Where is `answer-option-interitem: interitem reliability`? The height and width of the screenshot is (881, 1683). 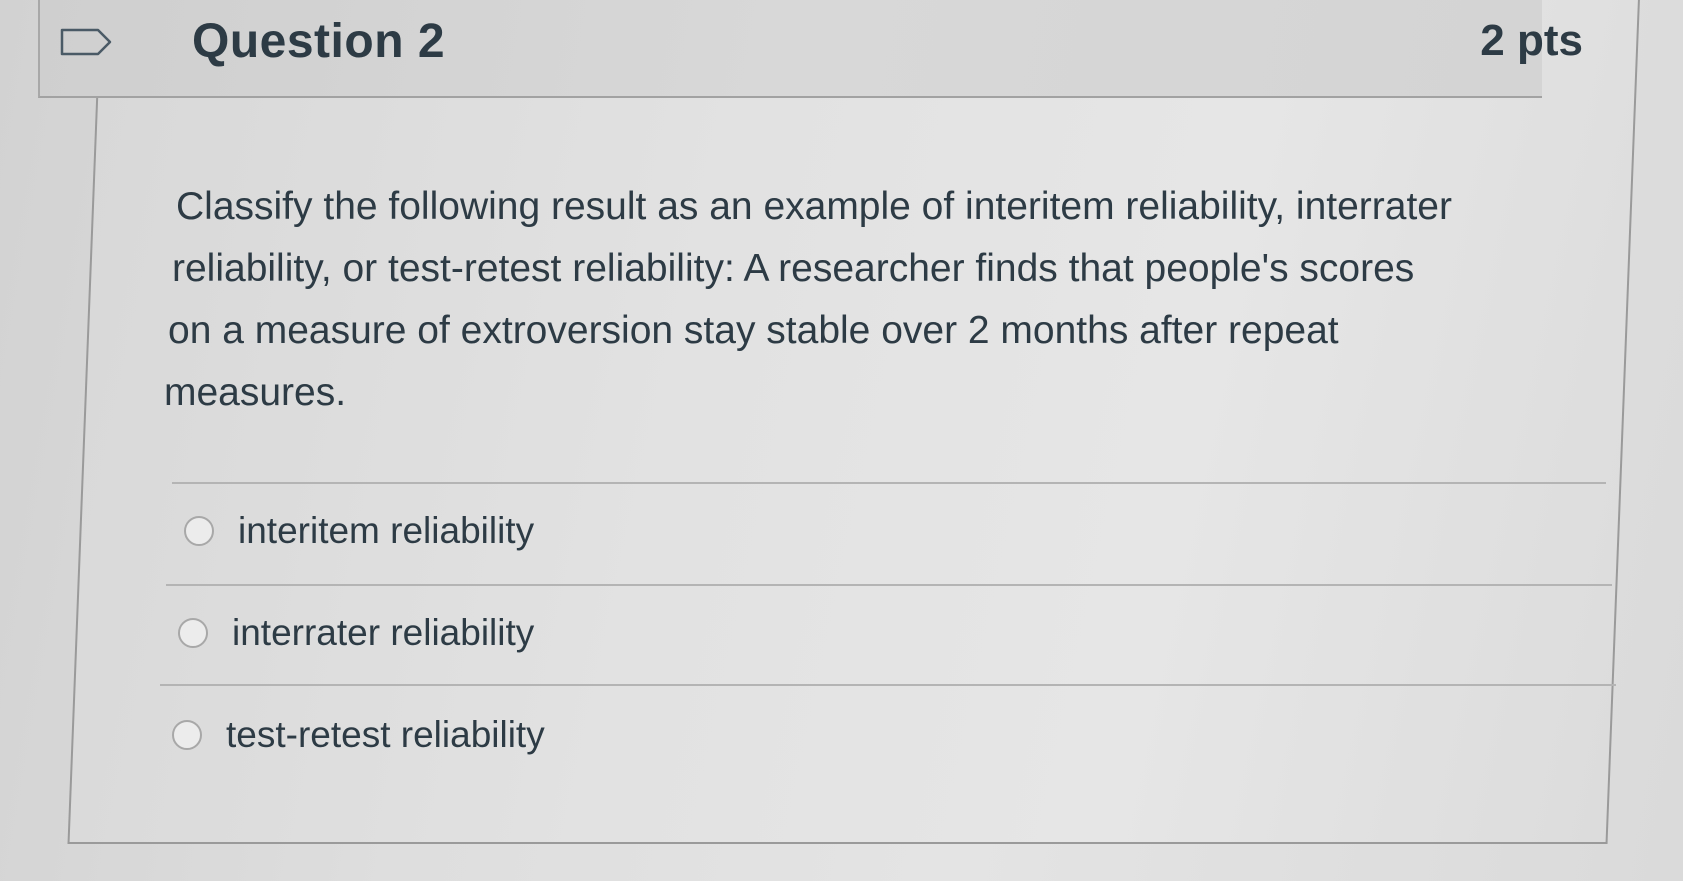
answer-option-interitem: interitem reliability is located at coordinates (359, 531).